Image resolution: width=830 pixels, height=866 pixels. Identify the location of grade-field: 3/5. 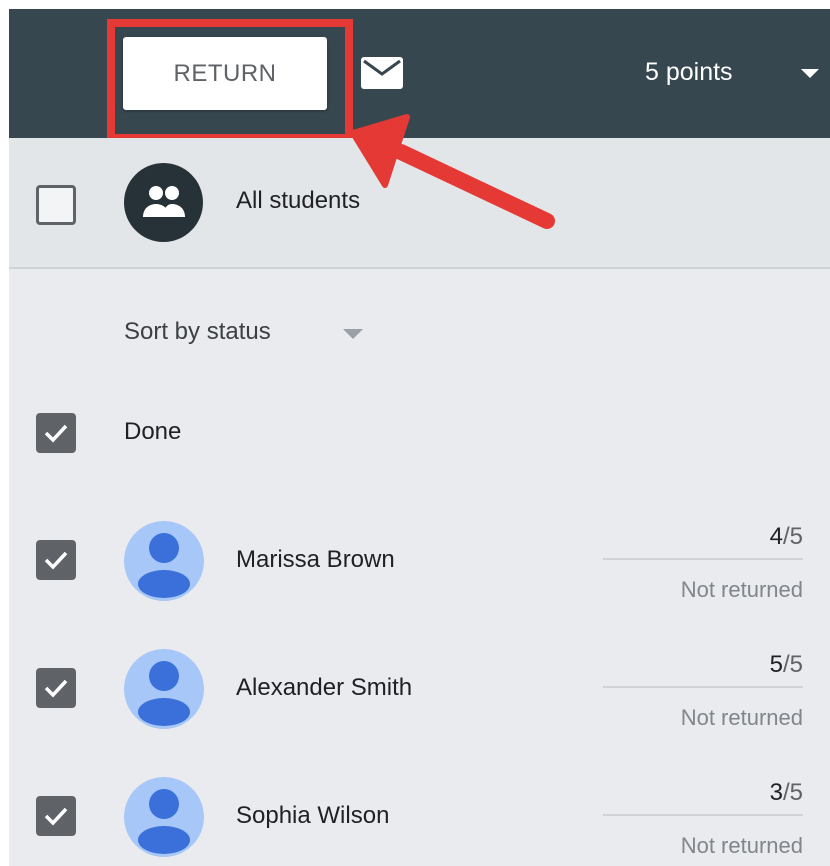
(703, 793).